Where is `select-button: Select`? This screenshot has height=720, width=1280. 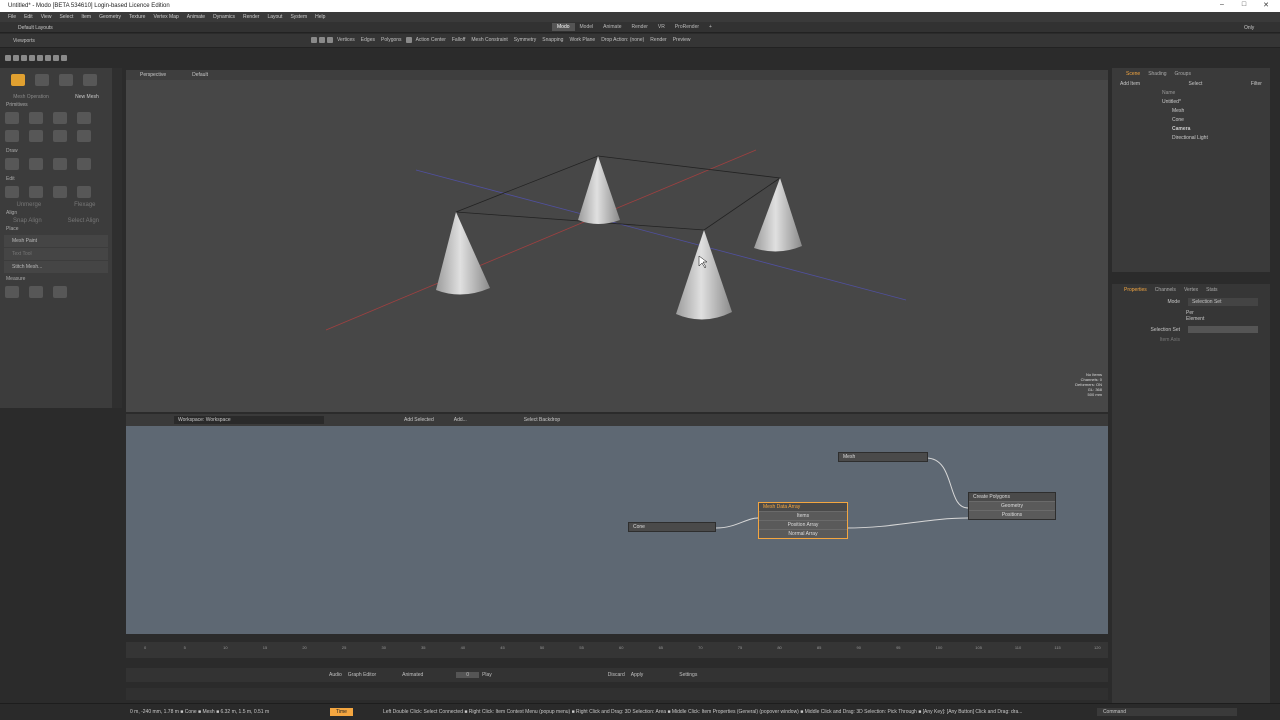 select-button: Select is located at coordinates (1195, 84).